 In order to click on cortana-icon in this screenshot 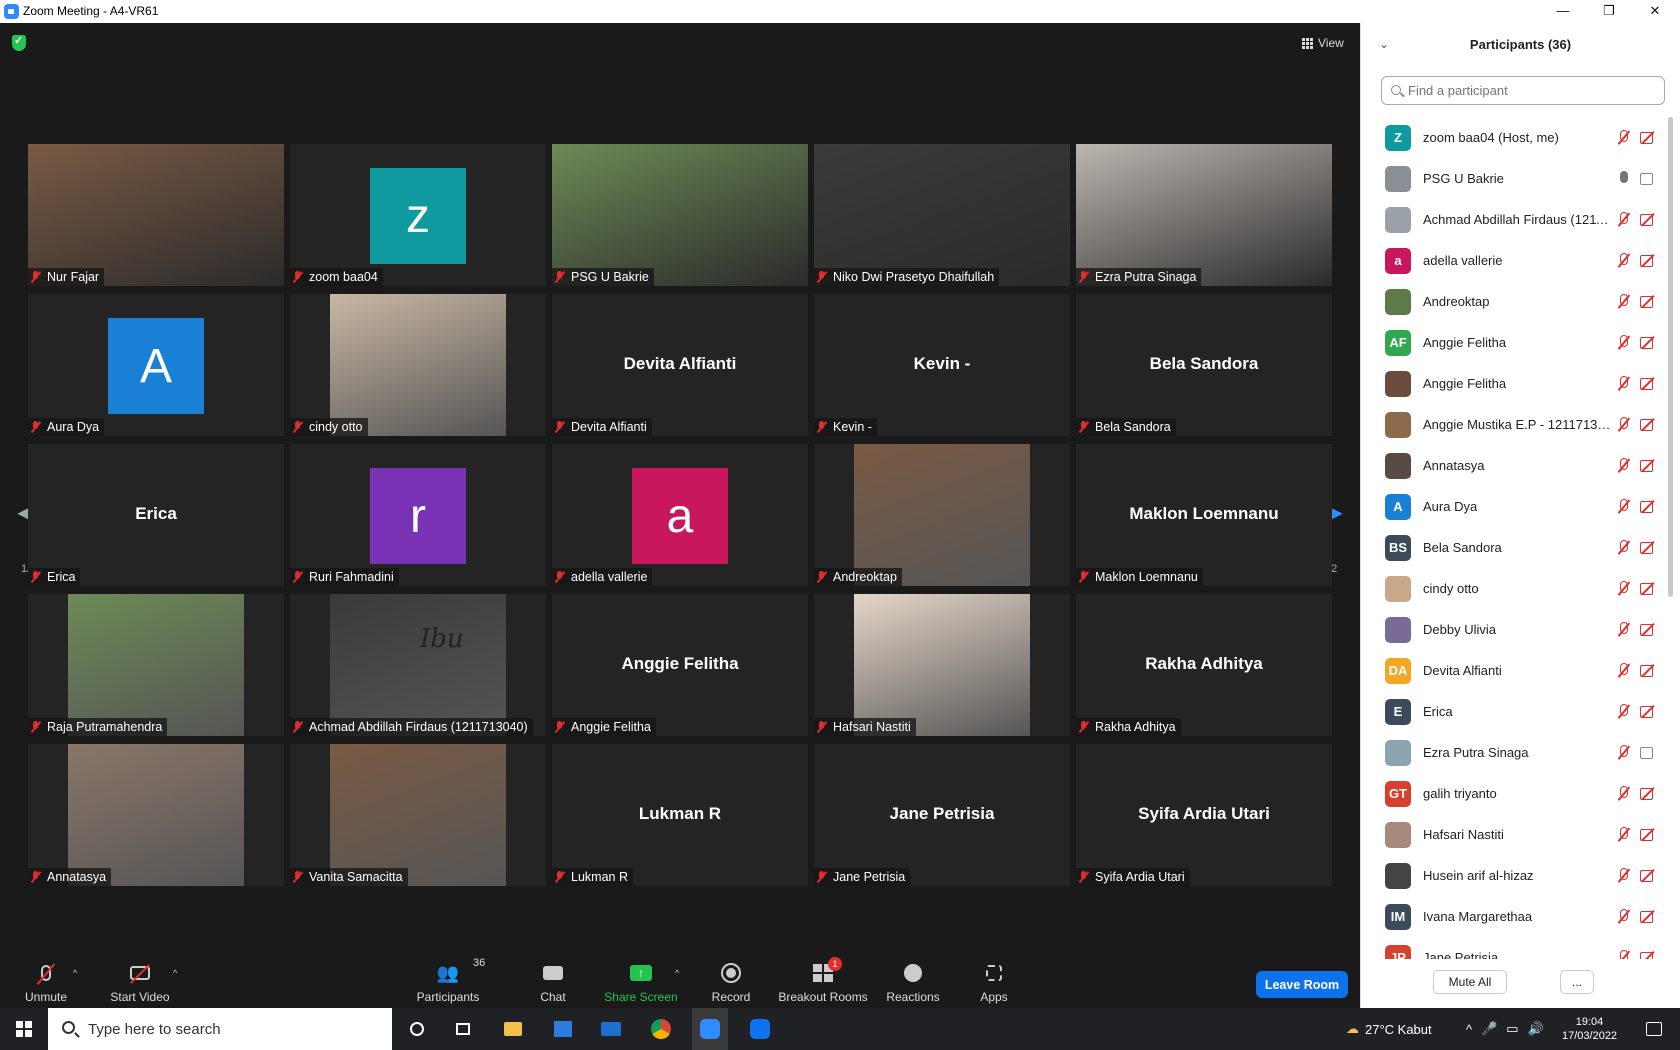, I will do `click(417, 1029)`.